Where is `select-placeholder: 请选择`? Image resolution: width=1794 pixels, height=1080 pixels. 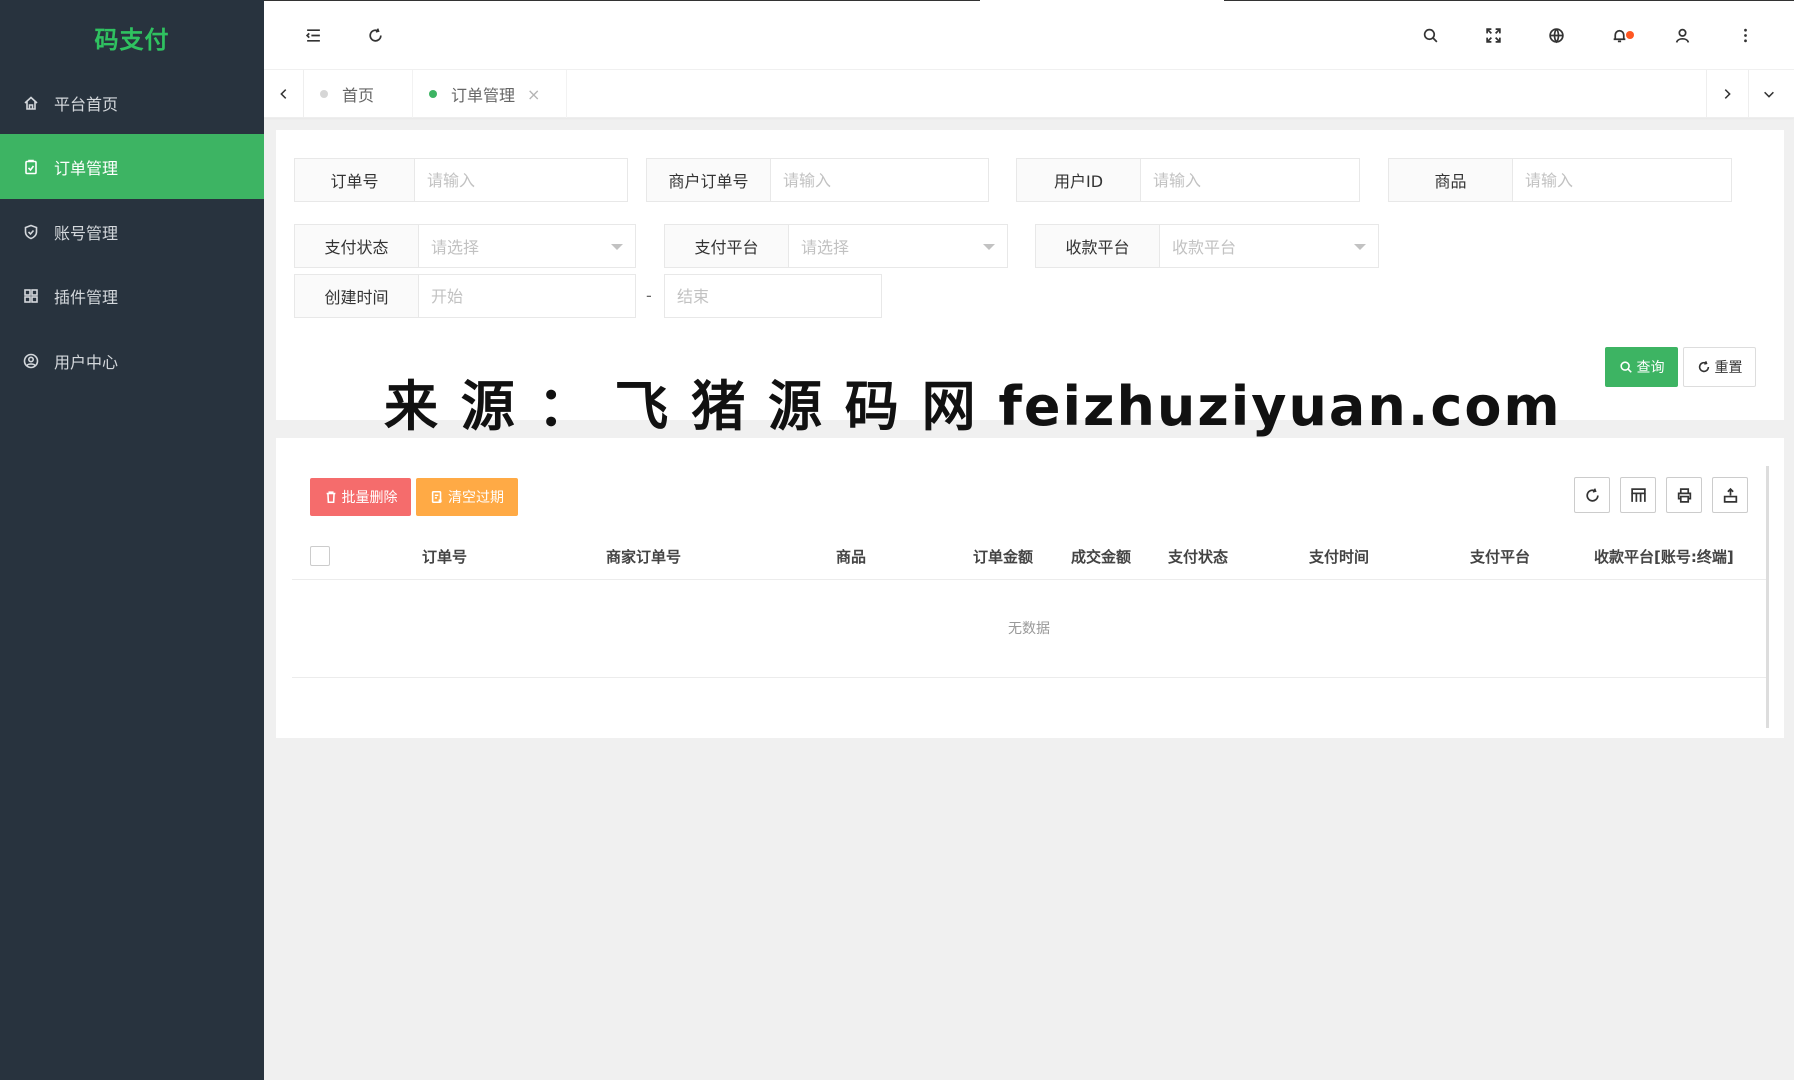 select-placeholder: 请选择 is located at coordinates (455, 247).